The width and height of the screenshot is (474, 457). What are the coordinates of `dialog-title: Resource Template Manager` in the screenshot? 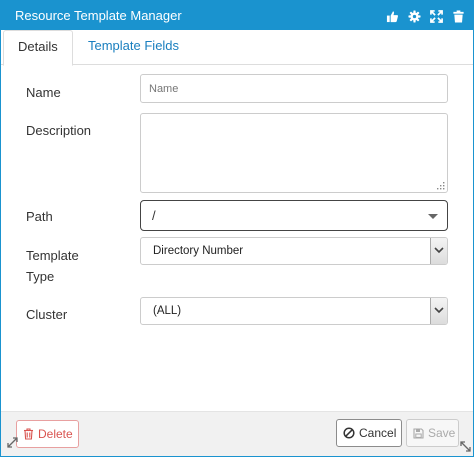 It's located at (98, 15).